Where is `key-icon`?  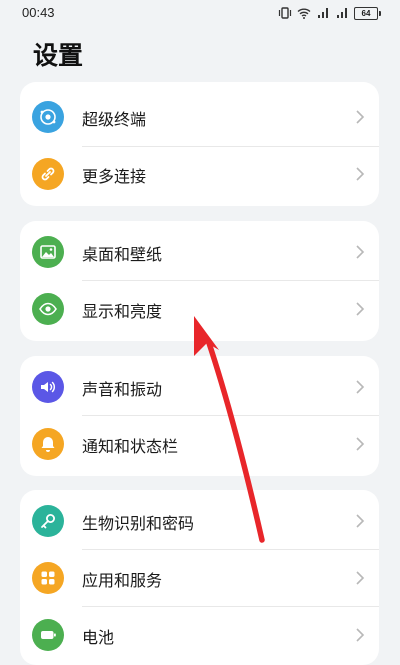 key-icon is located at coordinates (48, 521).